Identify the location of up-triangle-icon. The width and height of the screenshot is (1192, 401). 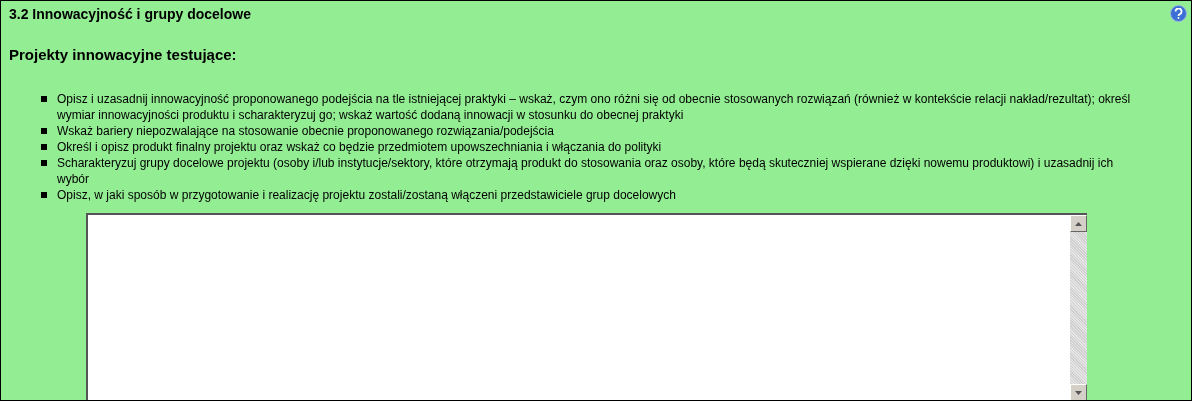
(1078, 223).